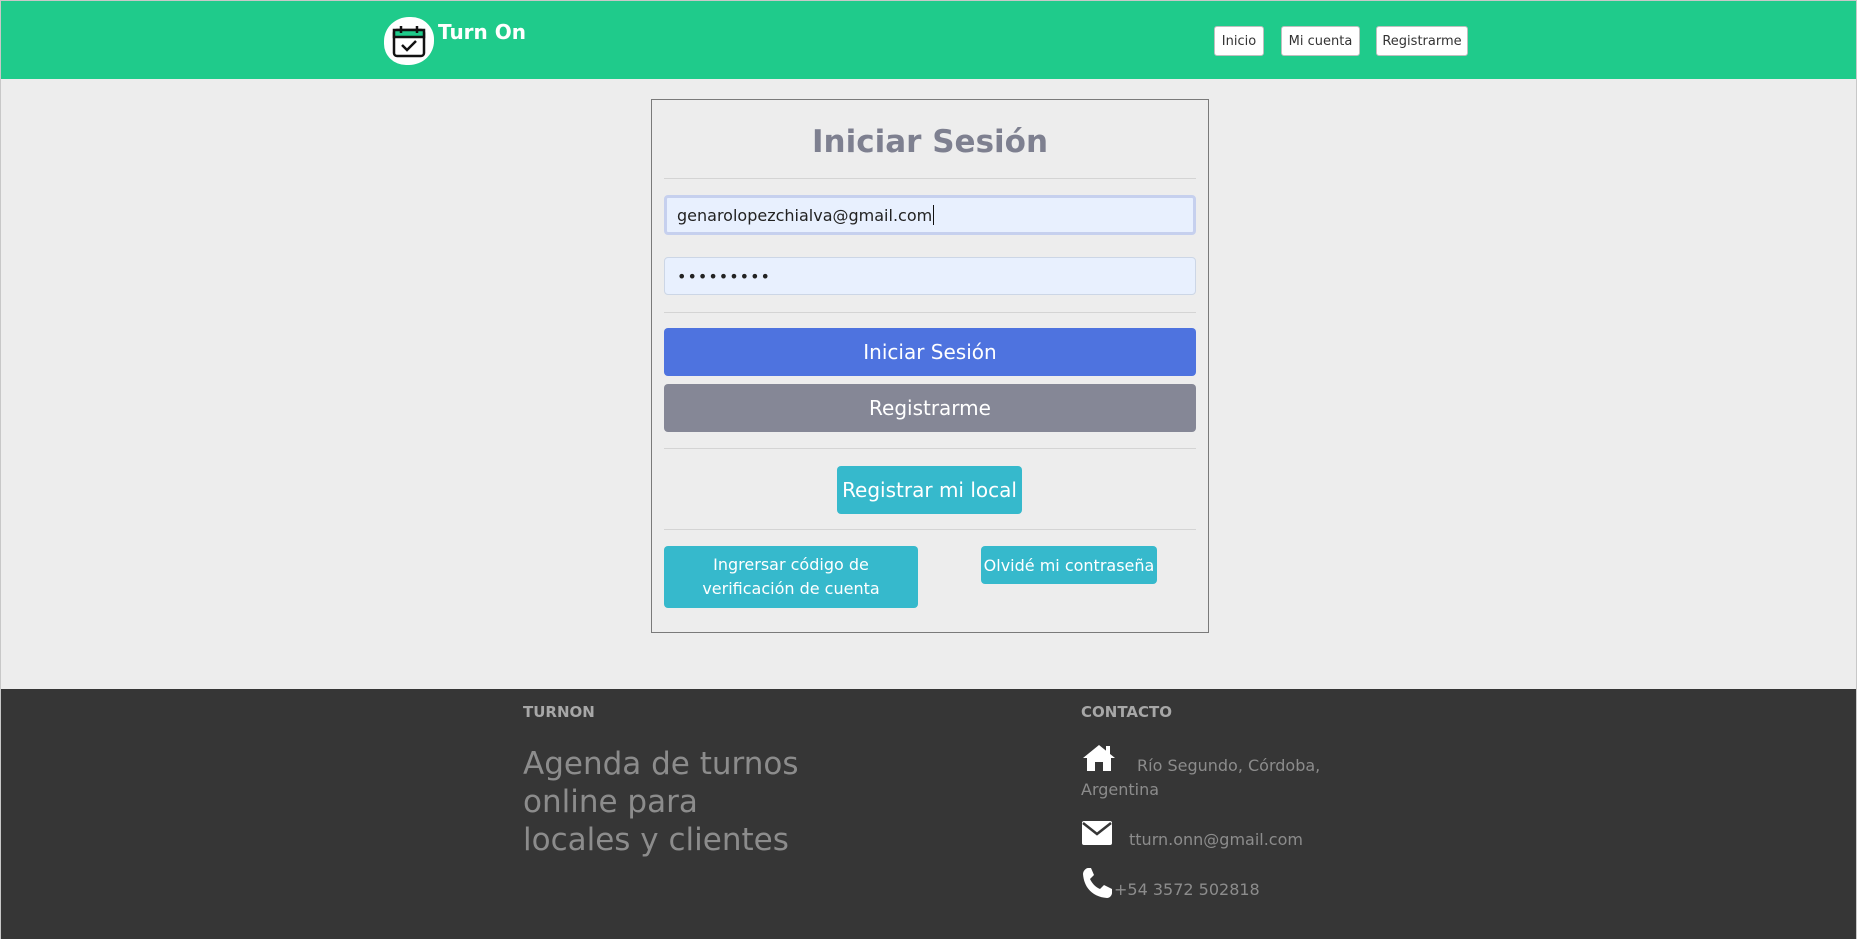 The height and width of the screenshot is (939, 1857). Describe the element at coordinates (559, 712) in the screenshot. I see `footer-brand-heading: TURNON` at that location.